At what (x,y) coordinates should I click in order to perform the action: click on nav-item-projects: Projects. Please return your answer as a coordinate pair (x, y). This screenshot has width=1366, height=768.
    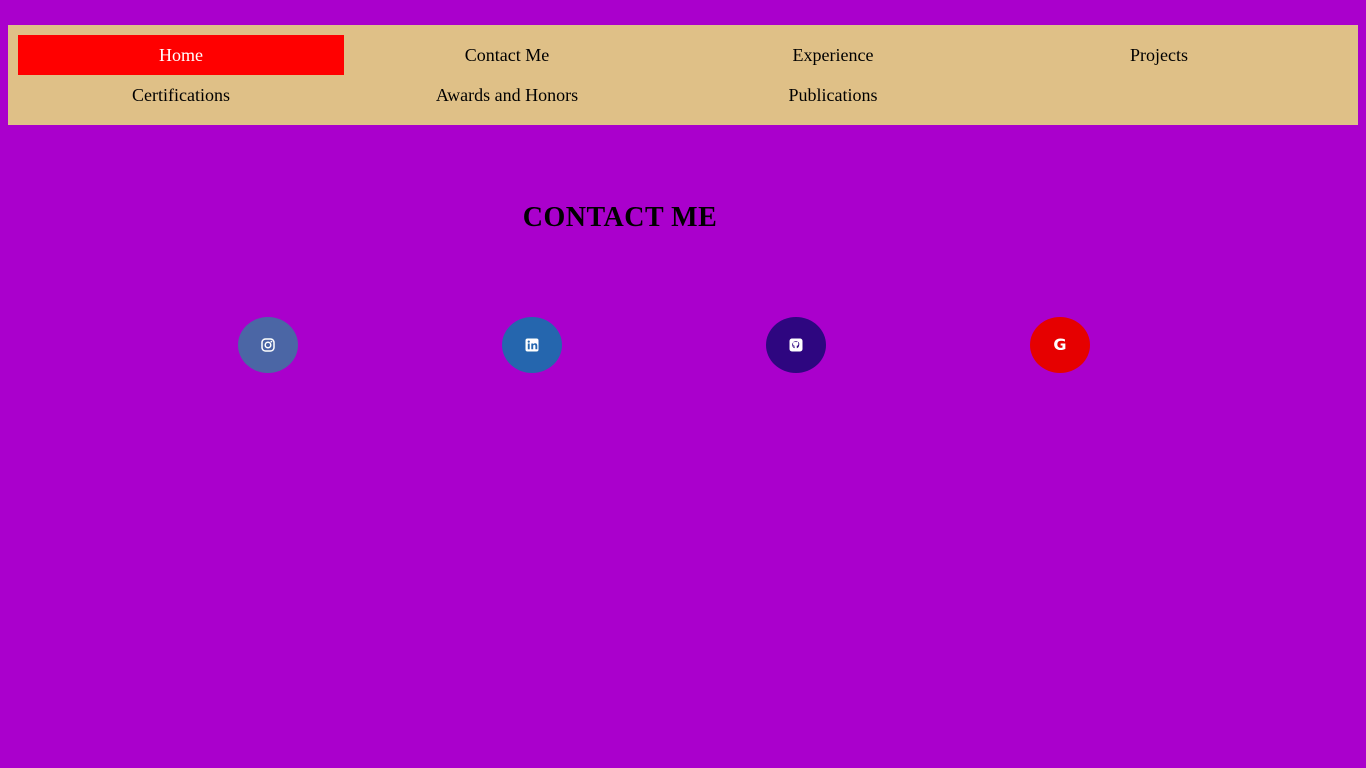
    Looking at the image, I should click on (1159, 55).